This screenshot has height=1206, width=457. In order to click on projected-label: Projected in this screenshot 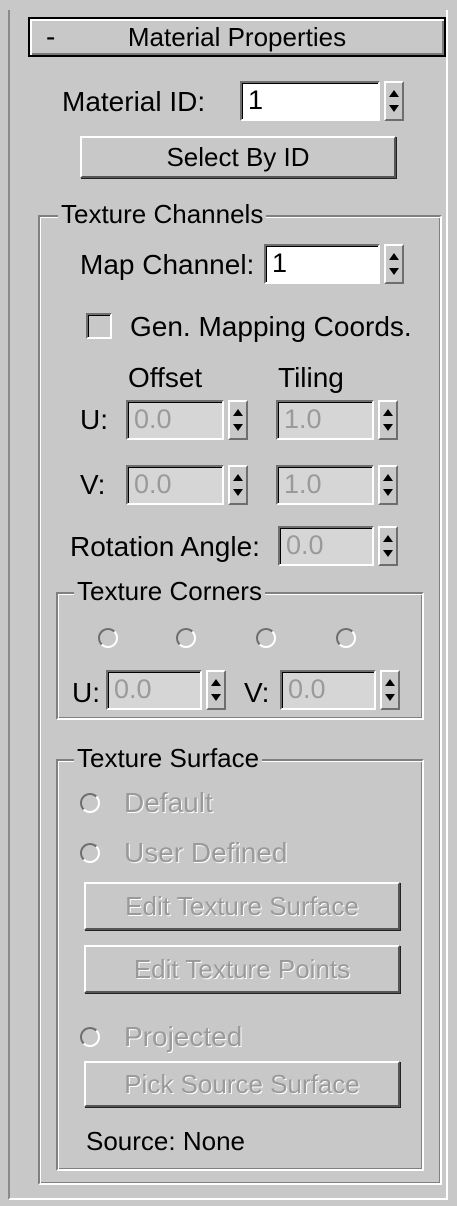, I will do `click(183, 1036)`.